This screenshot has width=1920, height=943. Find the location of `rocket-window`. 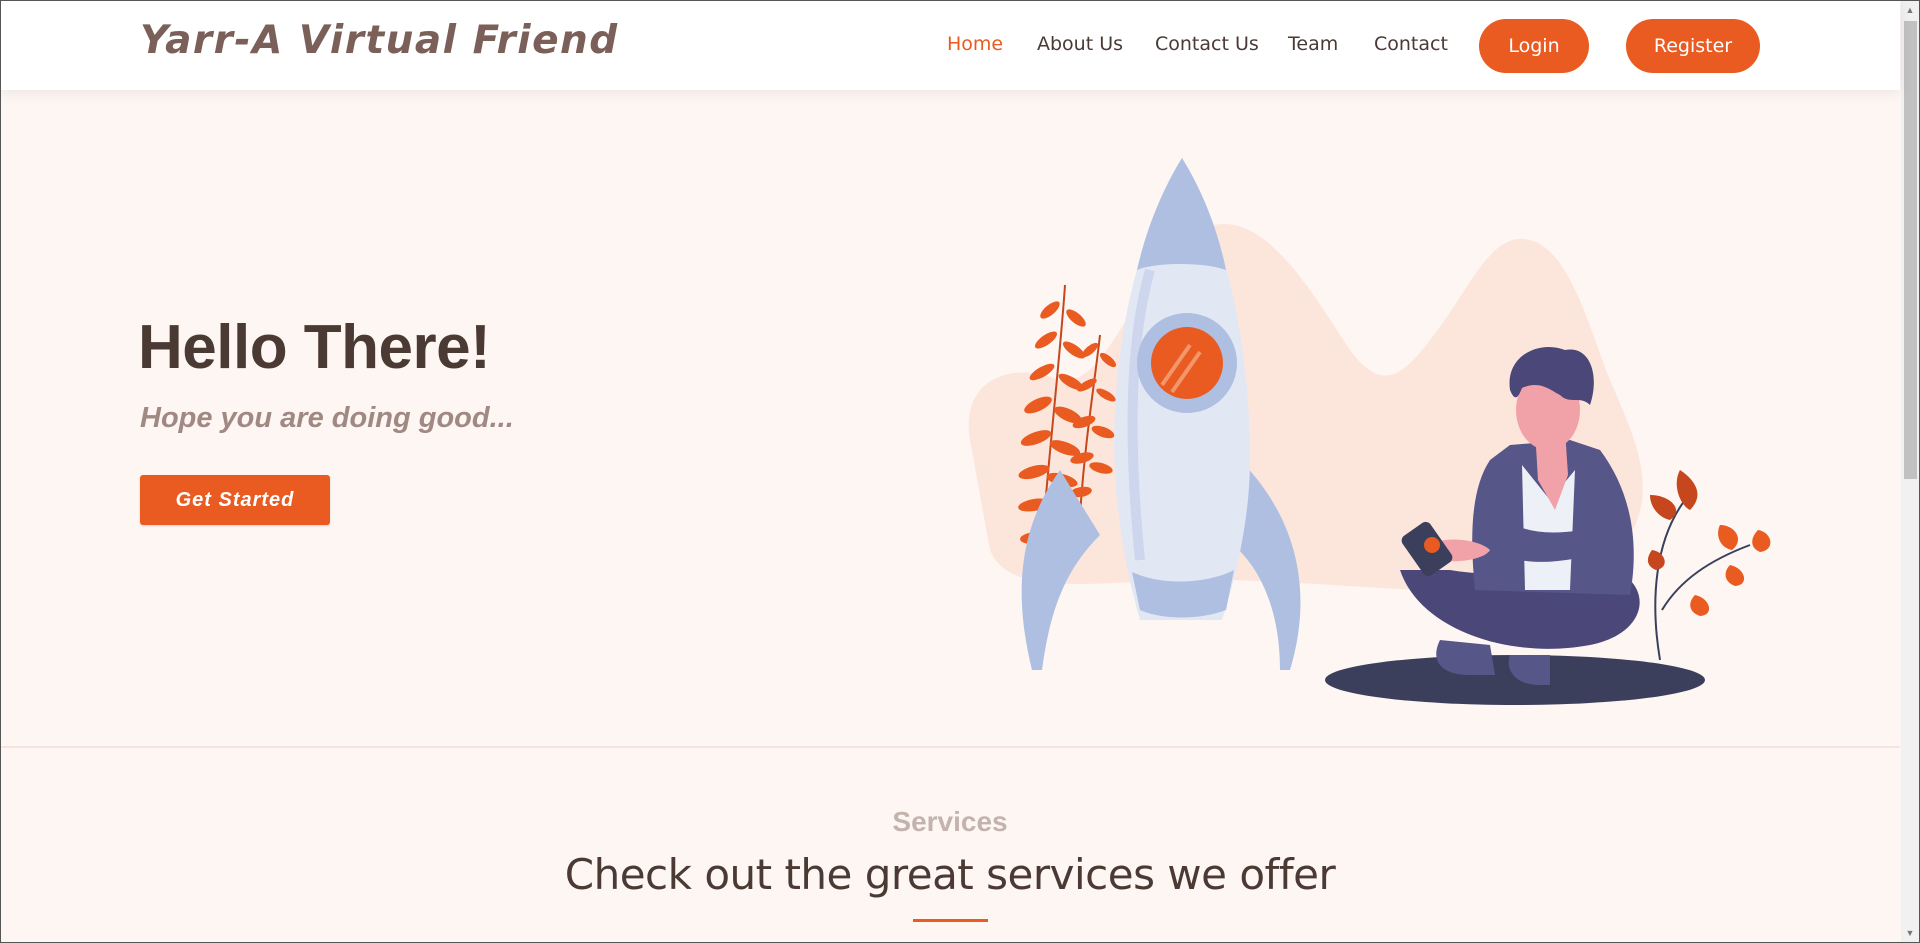

rocket-window is located at coordinates (1187, 363).